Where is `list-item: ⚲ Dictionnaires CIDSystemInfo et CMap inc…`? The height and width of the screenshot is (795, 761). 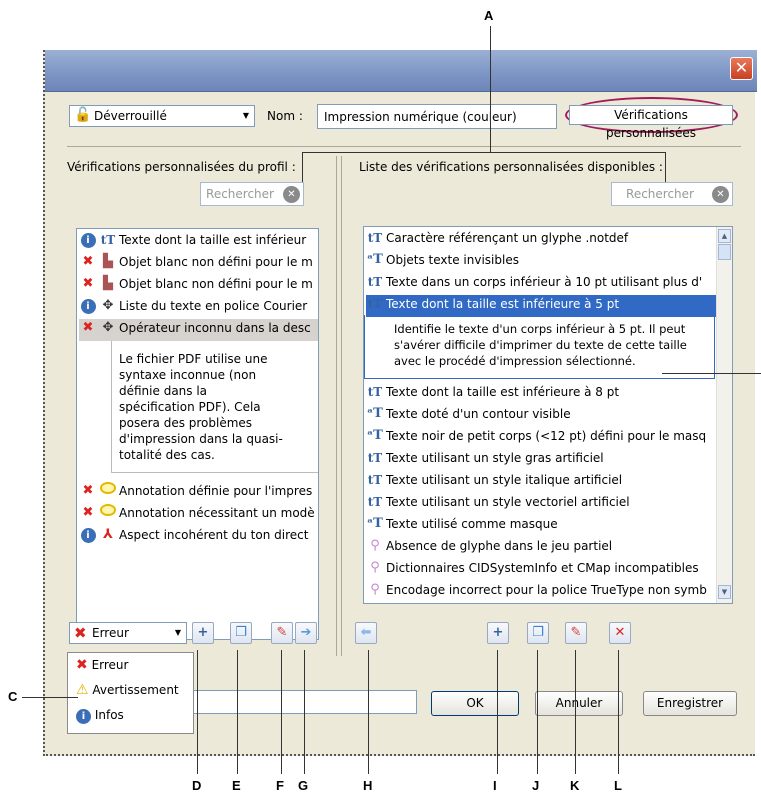 list-item: ⚲ Dictionnaires CIDSystemInfo et CMap inc… is located at coordinates (532, 570).